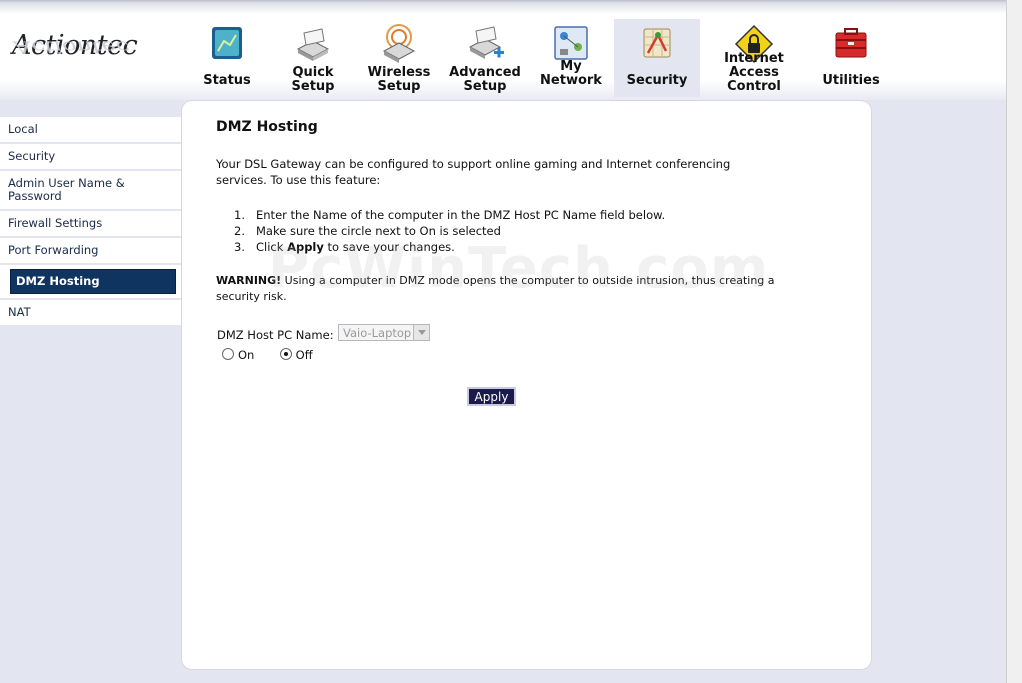 The height and width of the screenshot is (683, 1022). I want to click on scrollbar, so click(1014, 341).